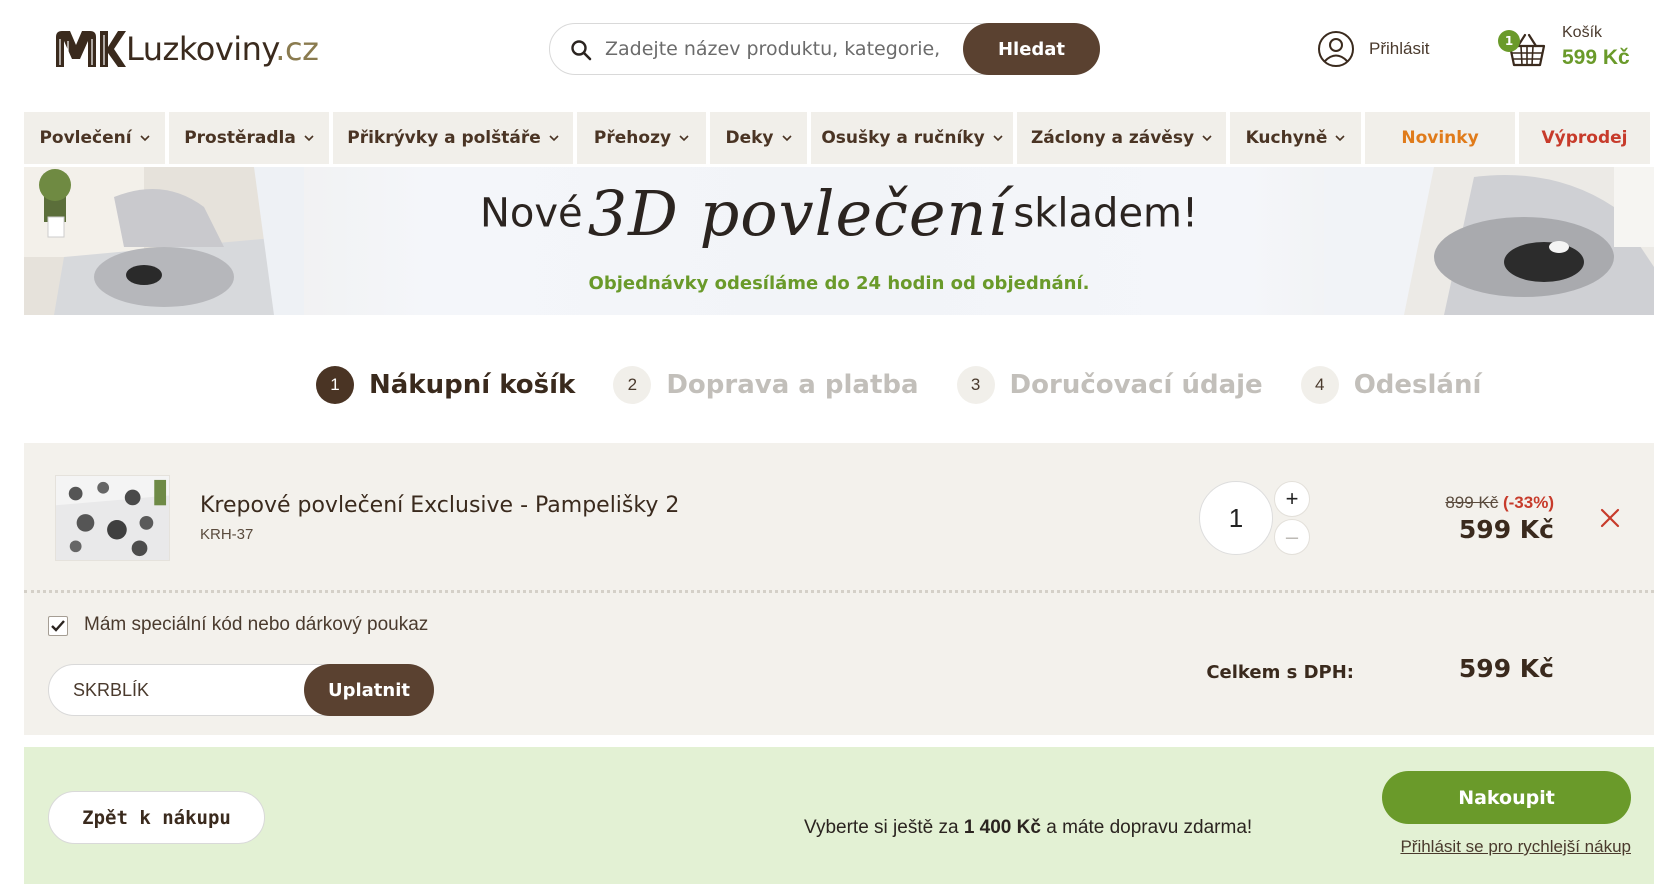  Describe the element at coordinates (156, 817) in the screenshot. I see `back-to-shop-button: Zpět k nákupu` at that location.